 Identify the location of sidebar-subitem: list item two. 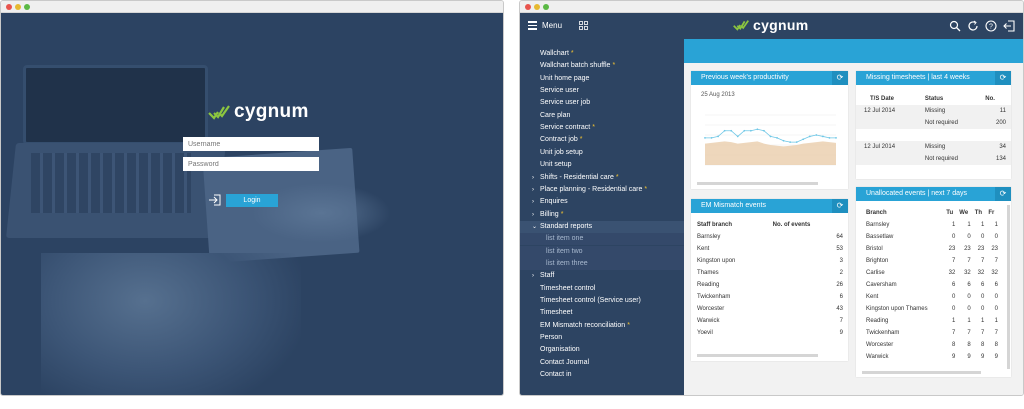
(602, 251).